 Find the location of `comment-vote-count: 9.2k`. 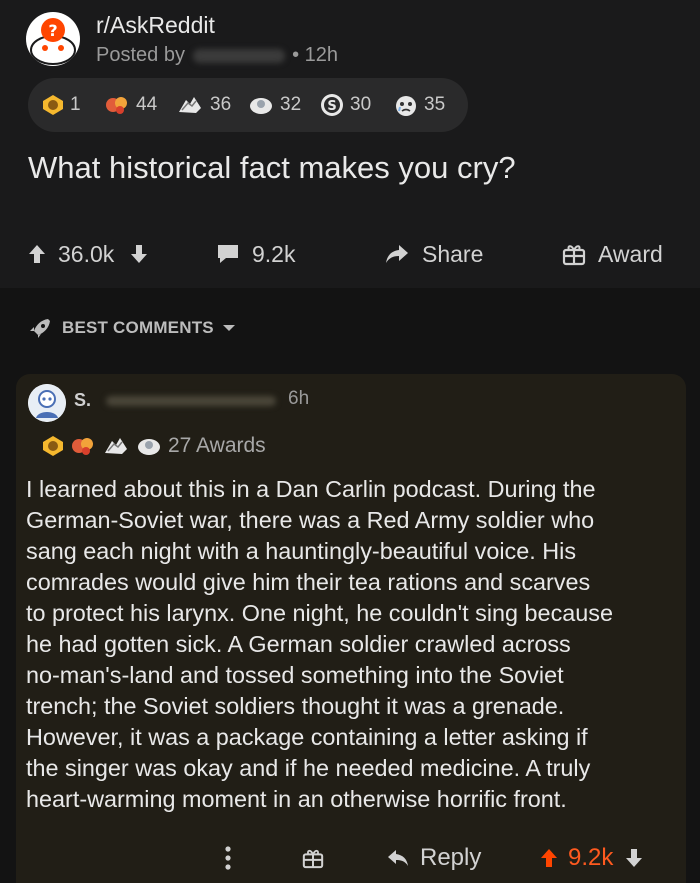

comment-vote-count: 9.2k is located at coordinates (591, 857).